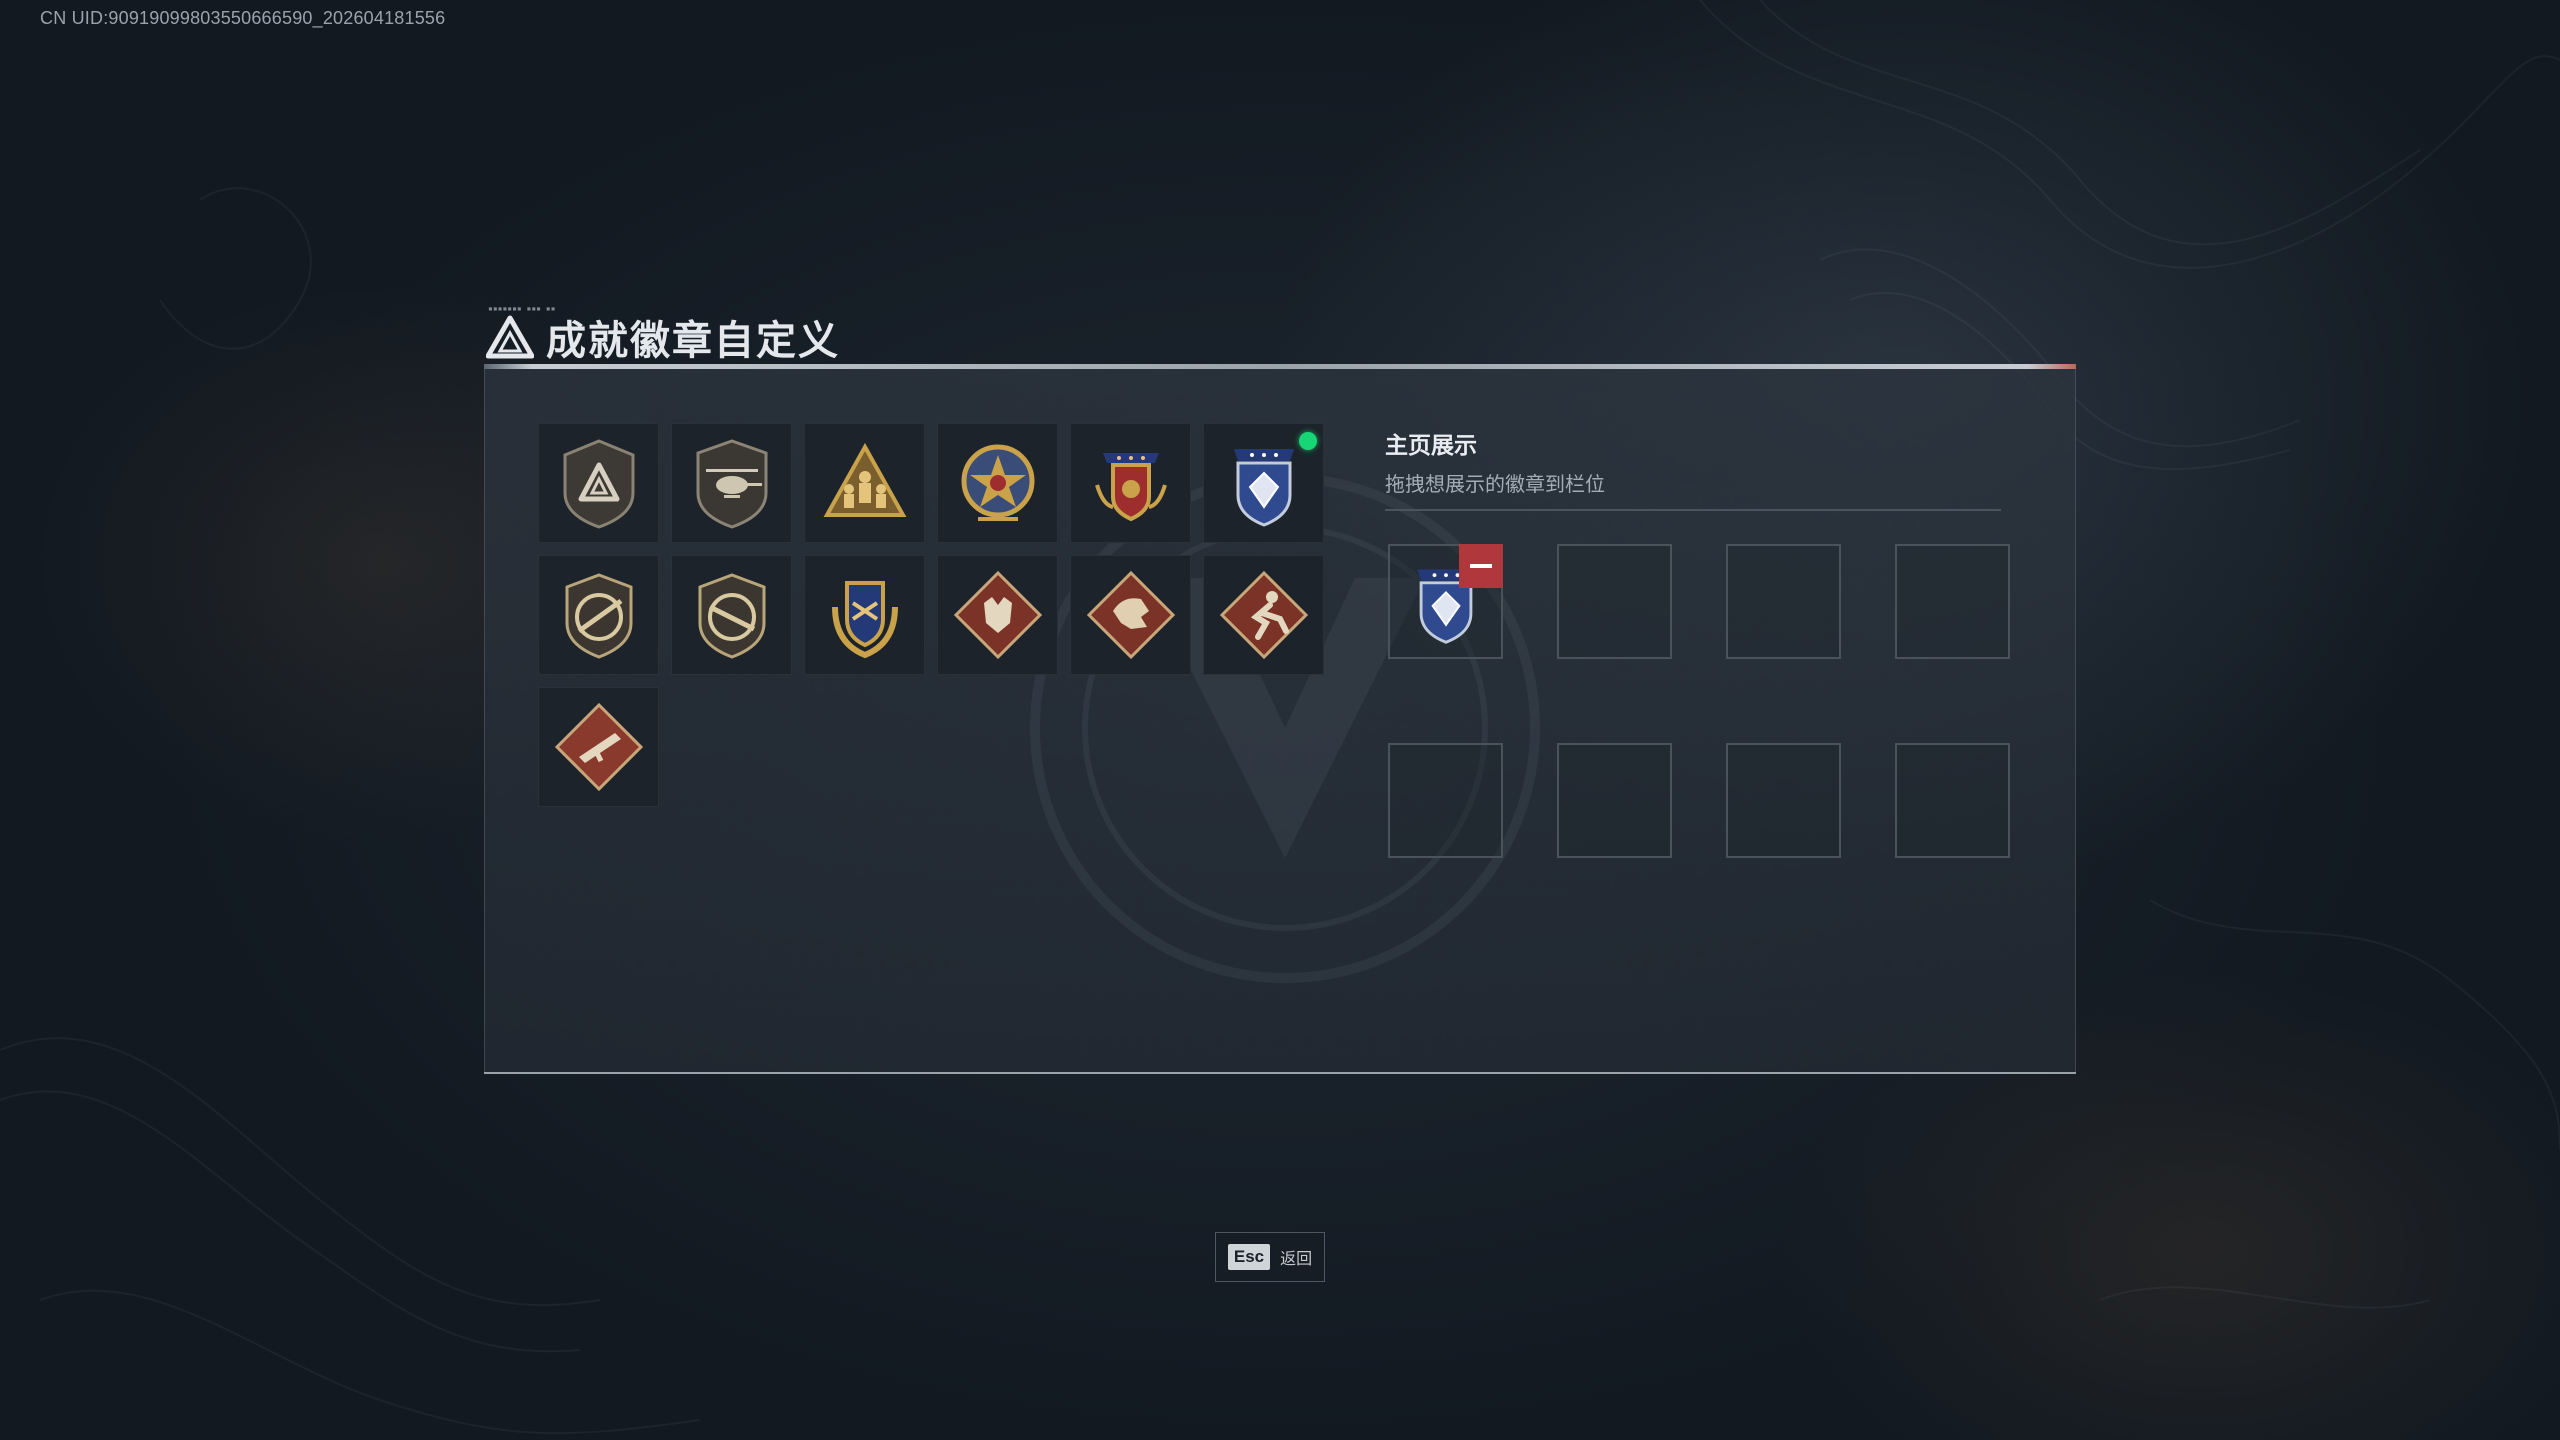  What do you see at coordinates (1693, 468) in the screenshot?
I see `showcase-header: 主页展示 拖拽想展示的徽章到栏位` at bounding box center [1693, 468].